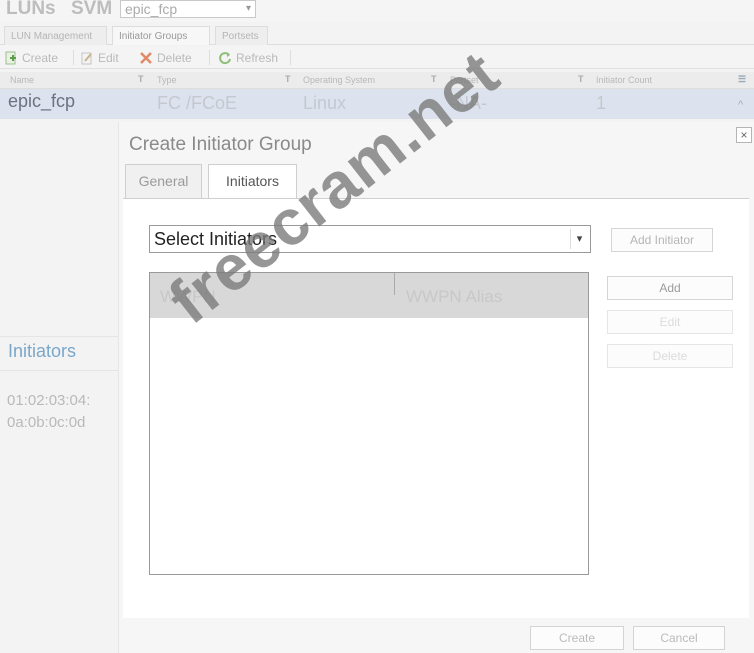 The height and width of the screenshot is (653, 754). What do you see at coordinates (86, 58) in the screenshot?
I see `edit-icon` at bounding box center [86, 58].